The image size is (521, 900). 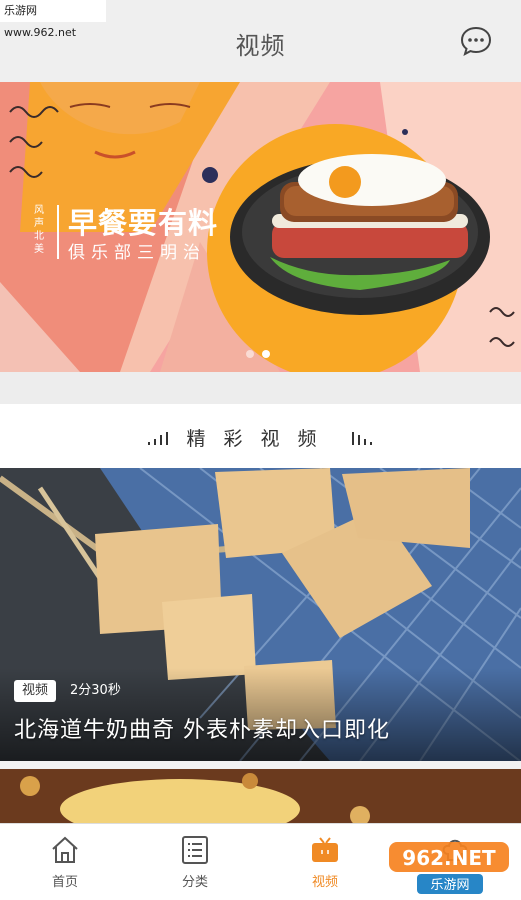 I want to click on tab-category: 分类, so click(x=195, y=862).